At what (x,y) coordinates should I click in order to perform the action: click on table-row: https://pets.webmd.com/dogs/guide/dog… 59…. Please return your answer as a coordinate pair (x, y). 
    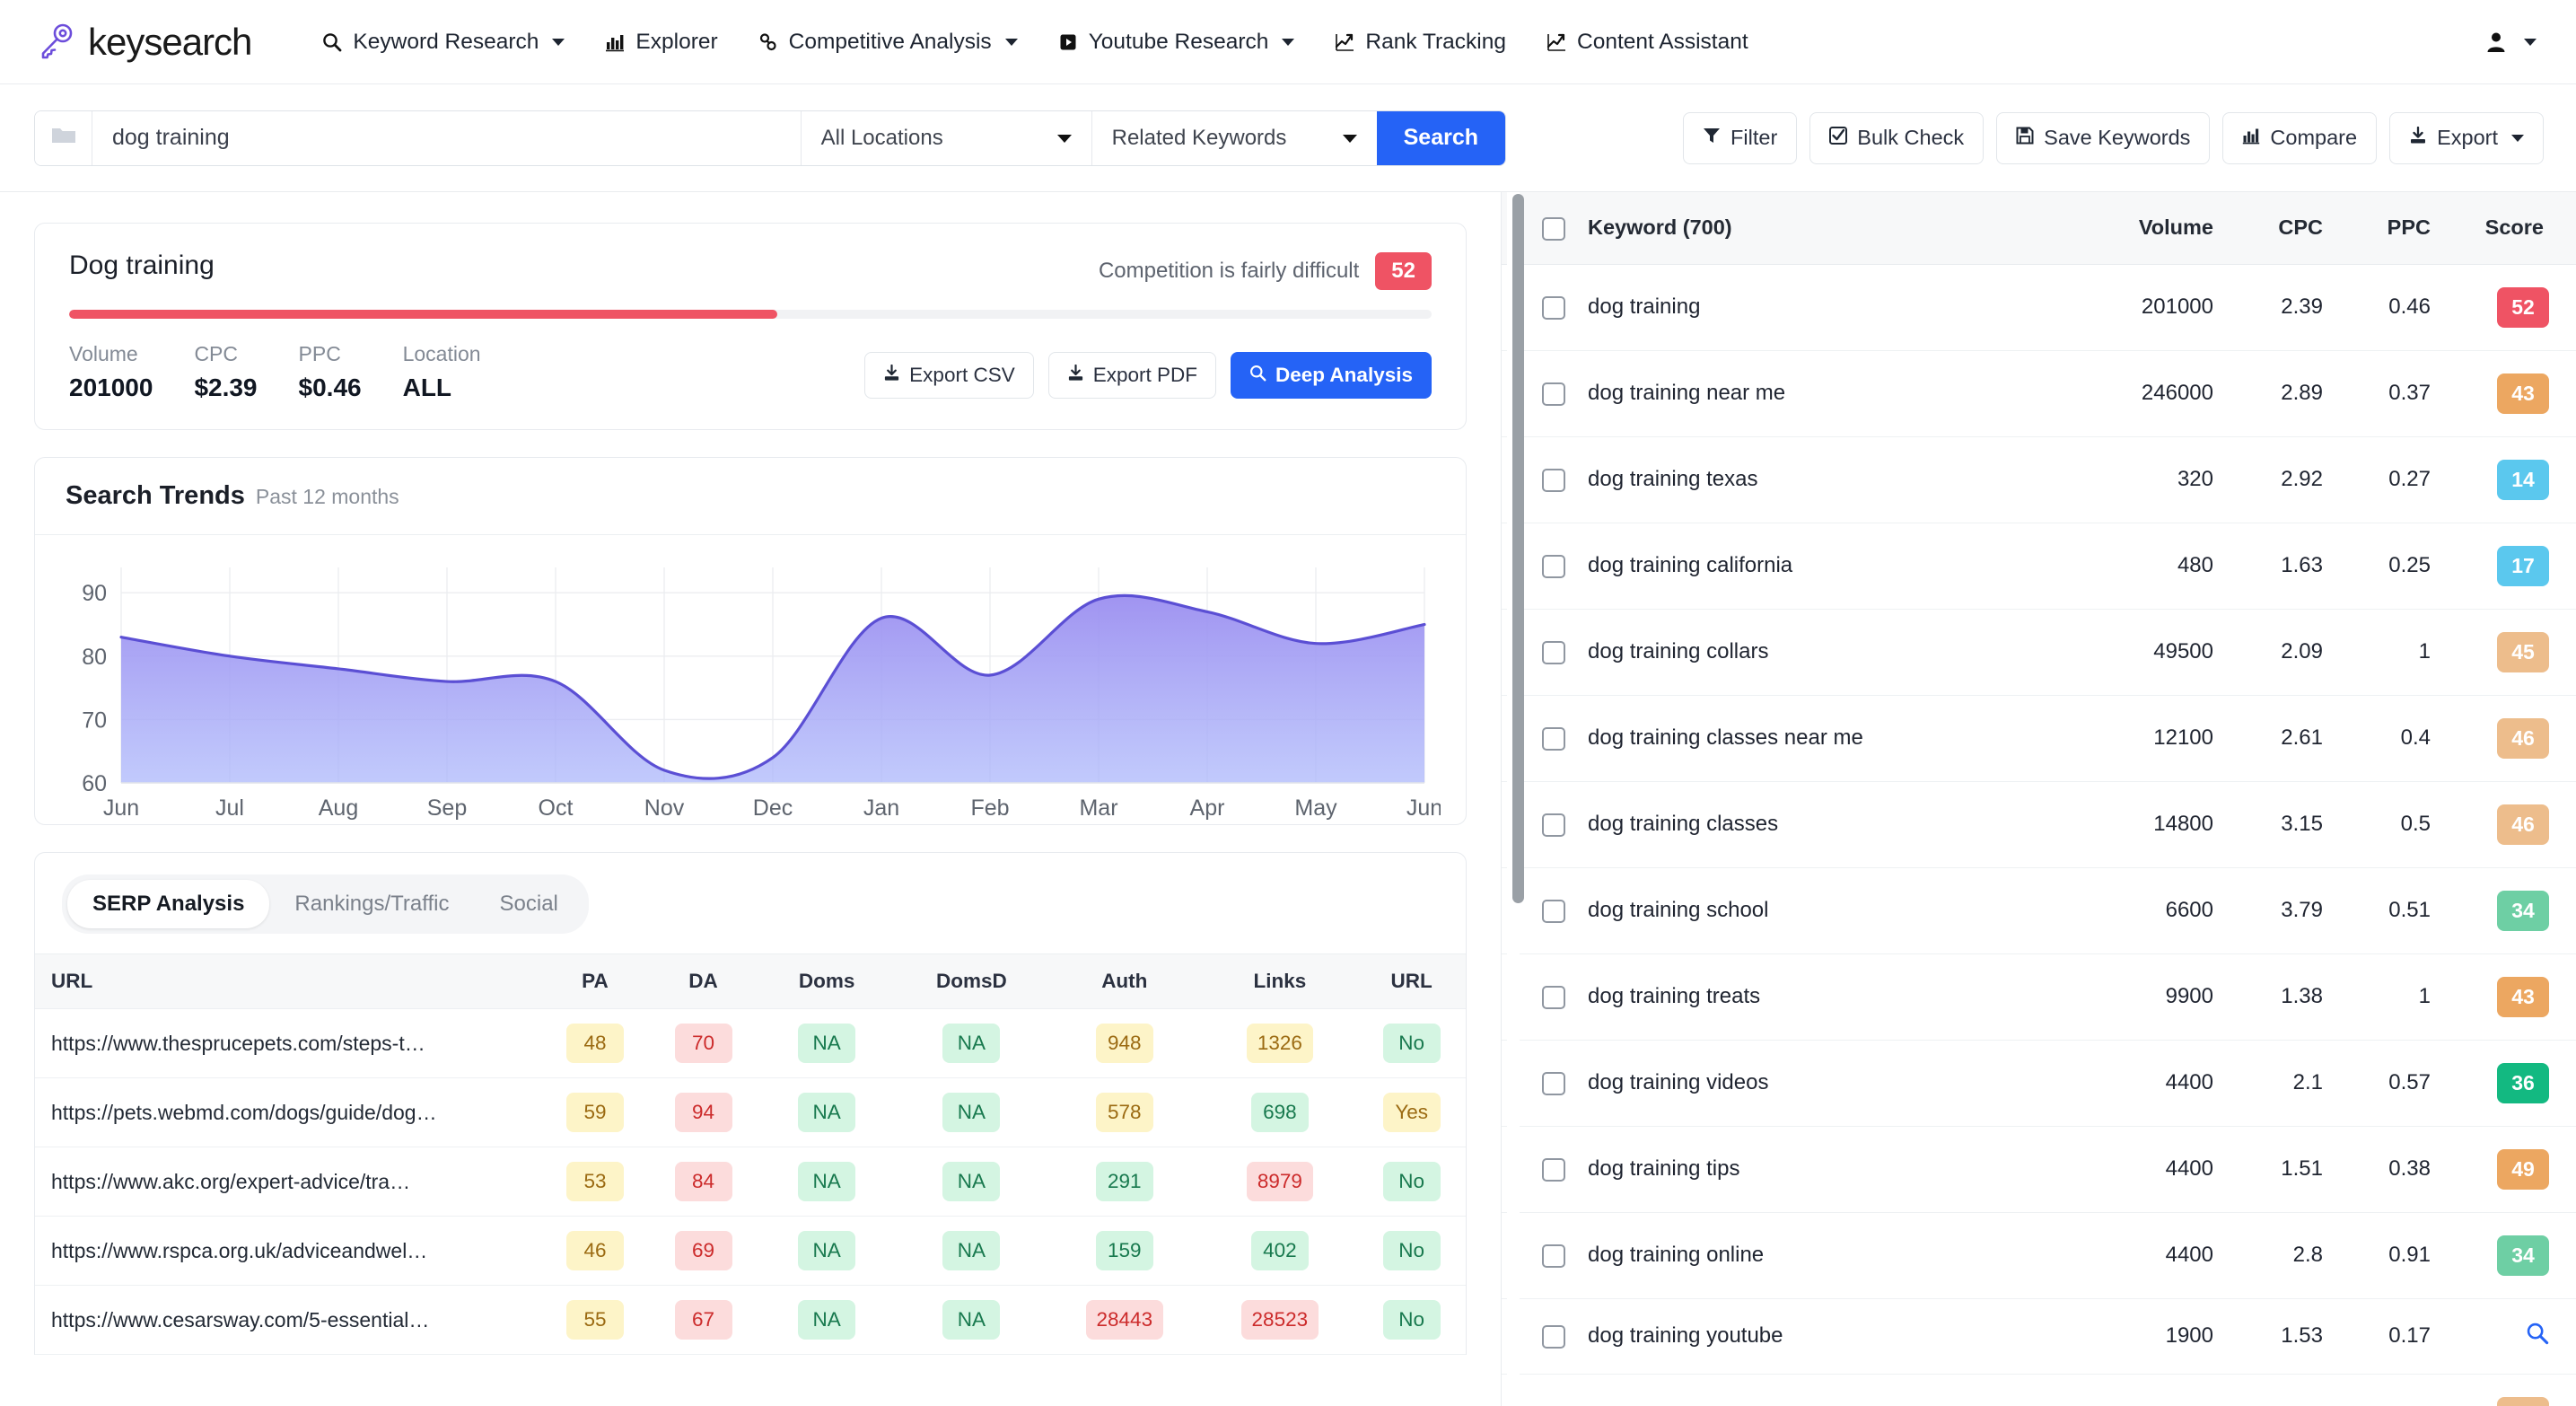
    Looking at the image, I should click on (750, 1112).